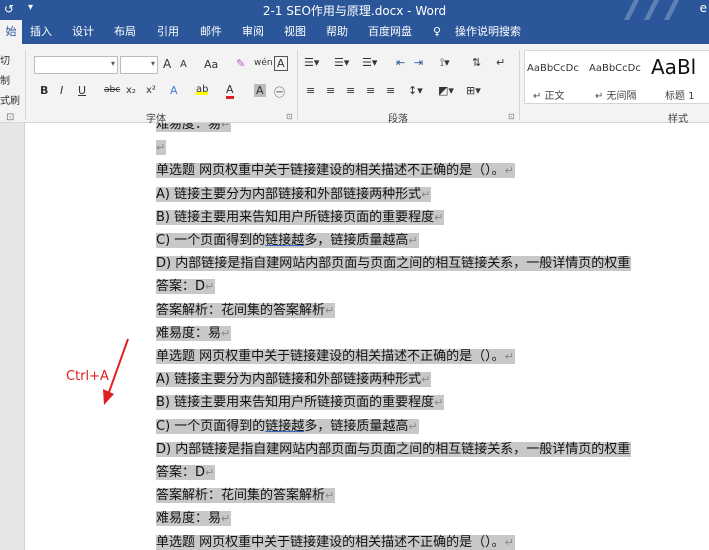 This screenshot has width=709, height=550. Describe the element at coordinates (511, 116) in the screenshot. I see `paragraph-launcher-icon: ⊡` at that location.